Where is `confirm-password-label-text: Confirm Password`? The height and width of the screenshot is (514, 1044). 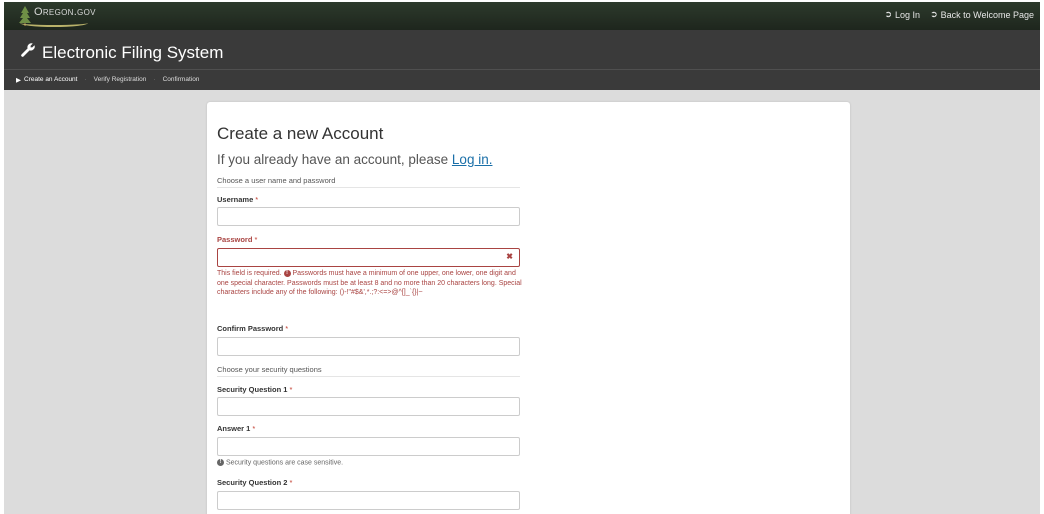 confirm-password-label-text: Confirm Password is located at coordinates (250, 328).